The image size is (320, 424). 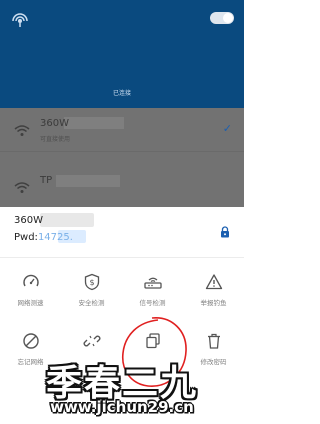 What do you see at coordinates (54, 237) in the screenshot?
I see `password-value: 14725` at bounding box center [54, 237].